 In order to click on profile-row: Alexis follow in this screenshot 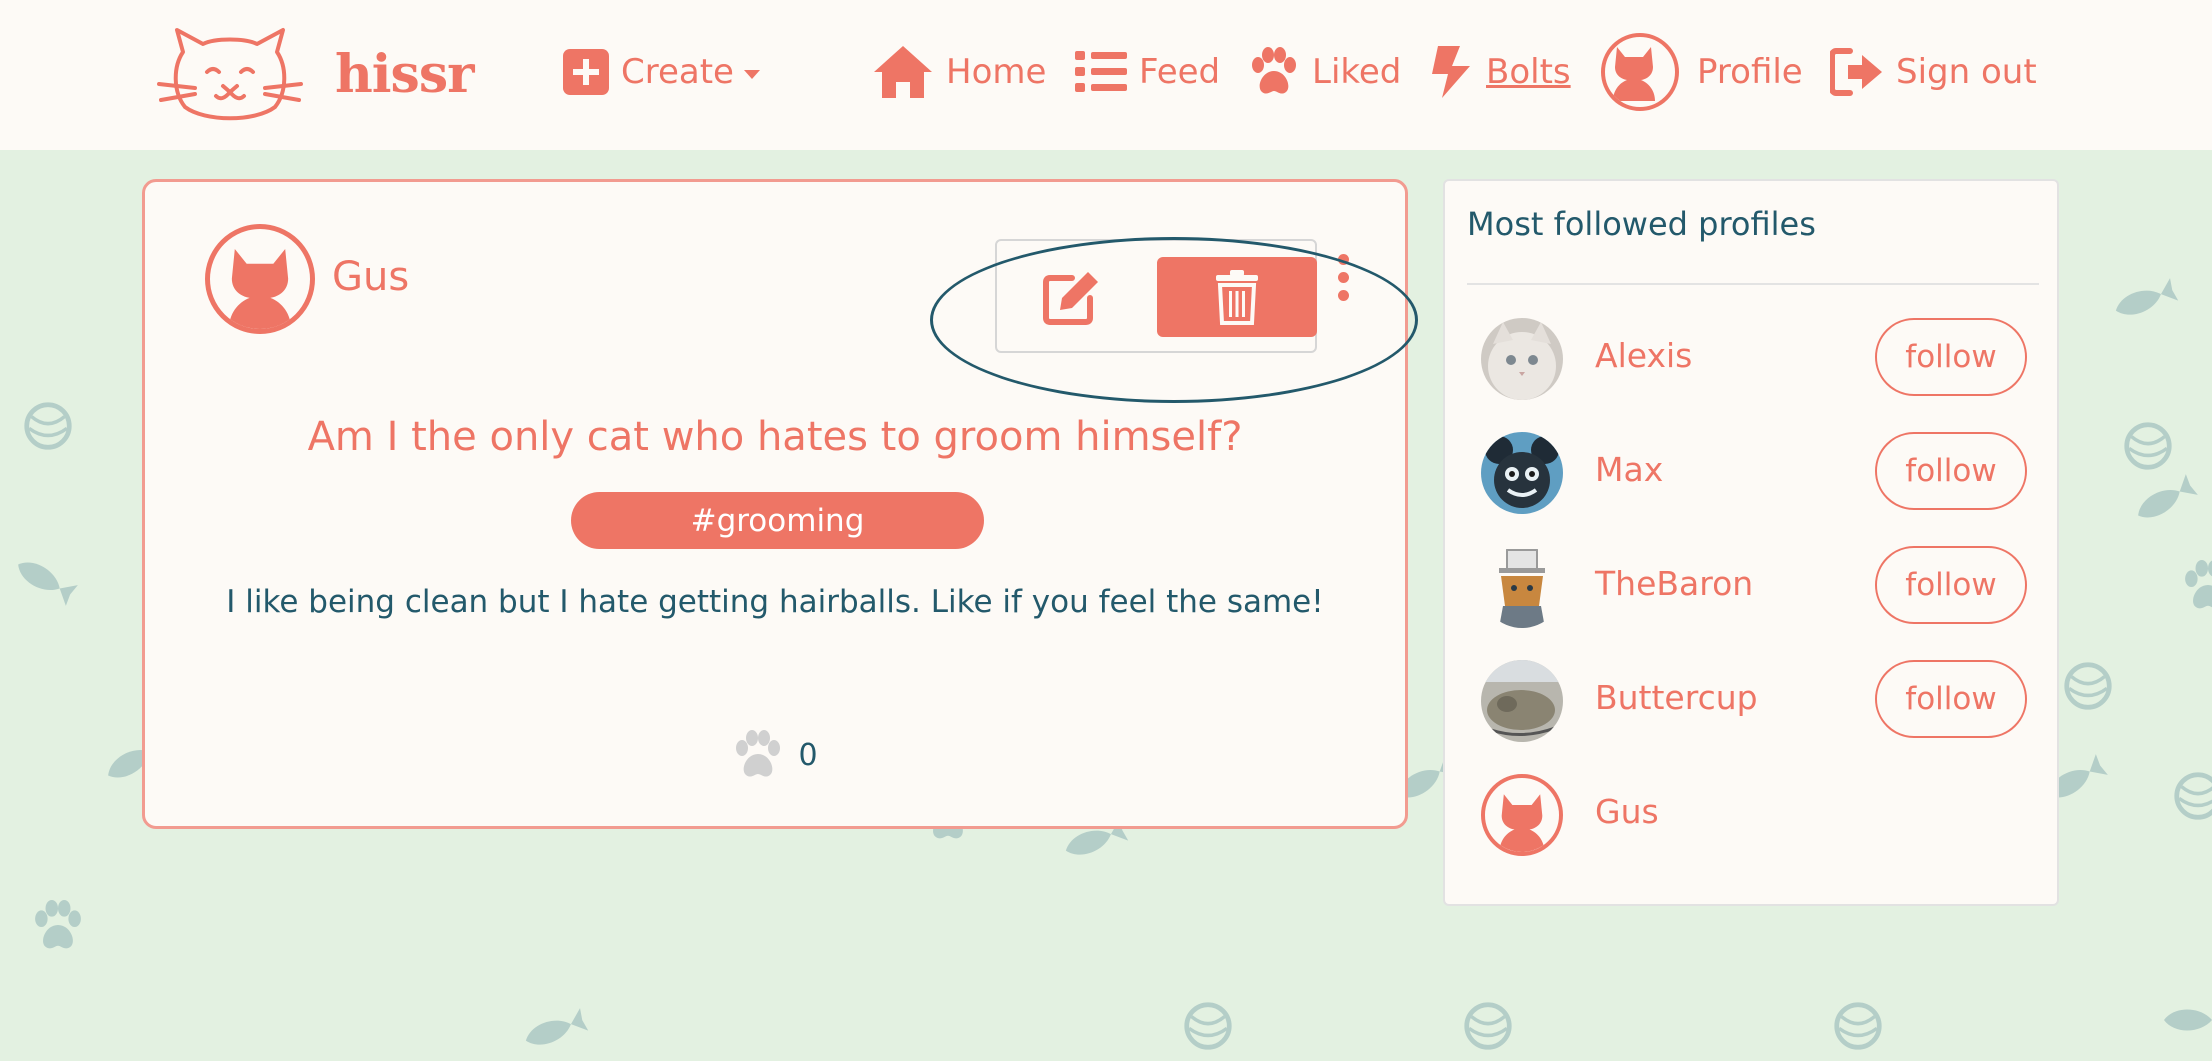, I will do `click(1751, 359)`.